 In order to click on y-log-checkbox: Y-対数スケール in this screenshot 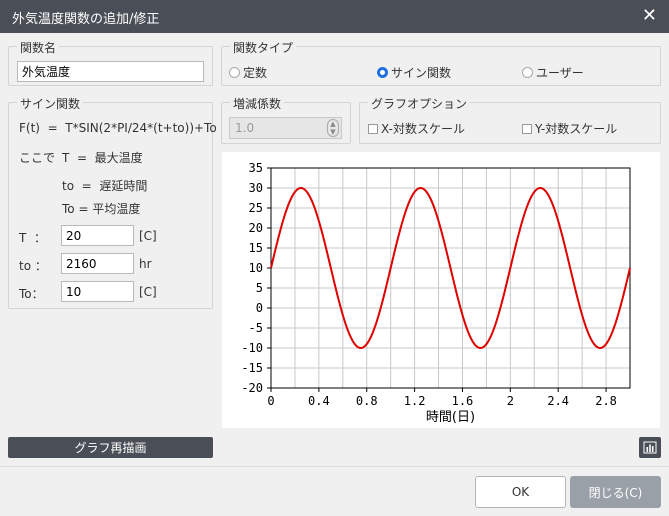, I will do `click(569, 128)`.